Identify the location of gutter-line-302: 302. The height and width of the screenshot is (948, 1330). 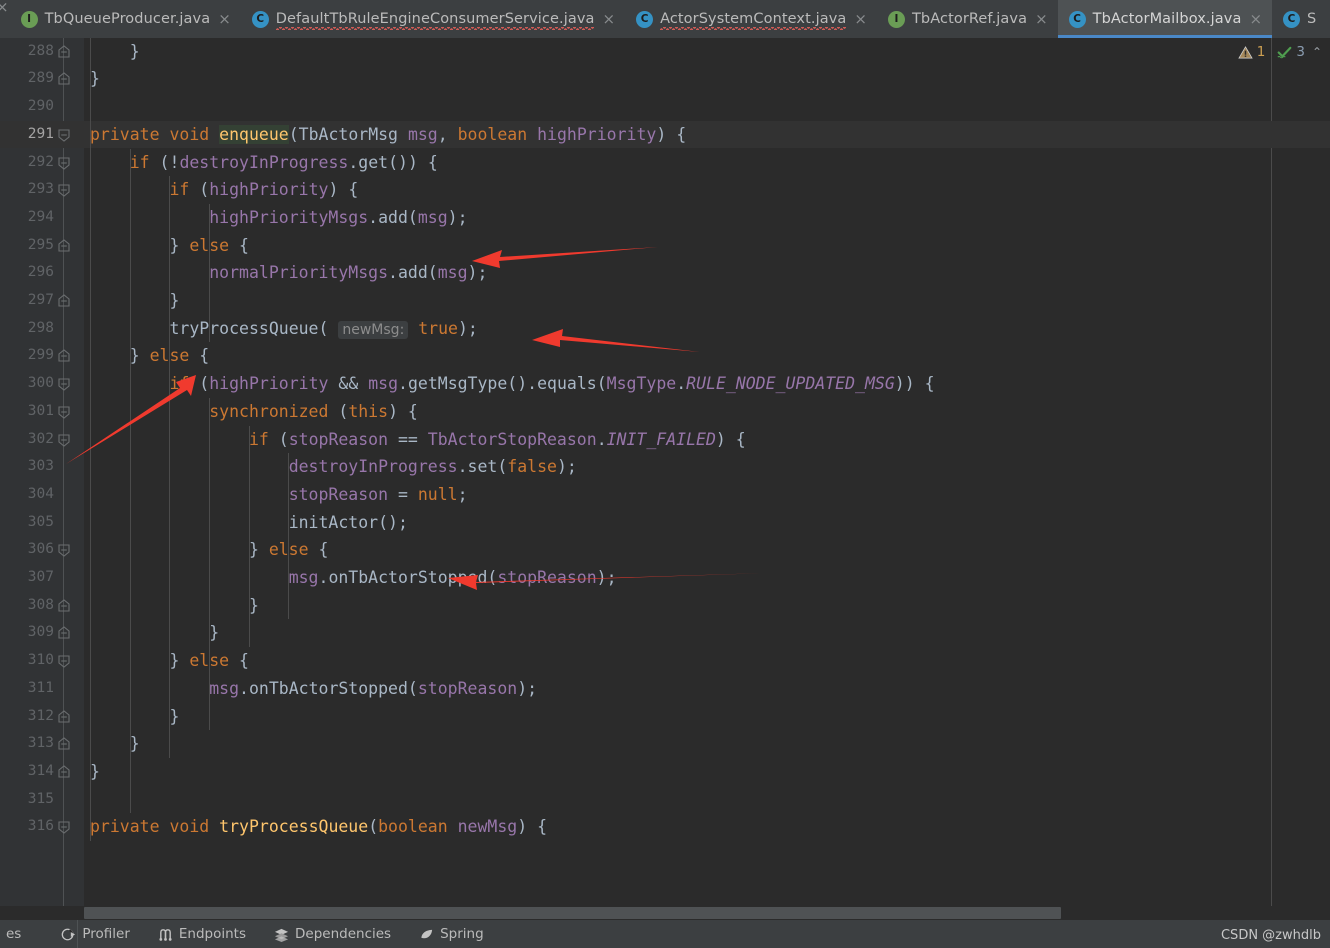
(42, 440).